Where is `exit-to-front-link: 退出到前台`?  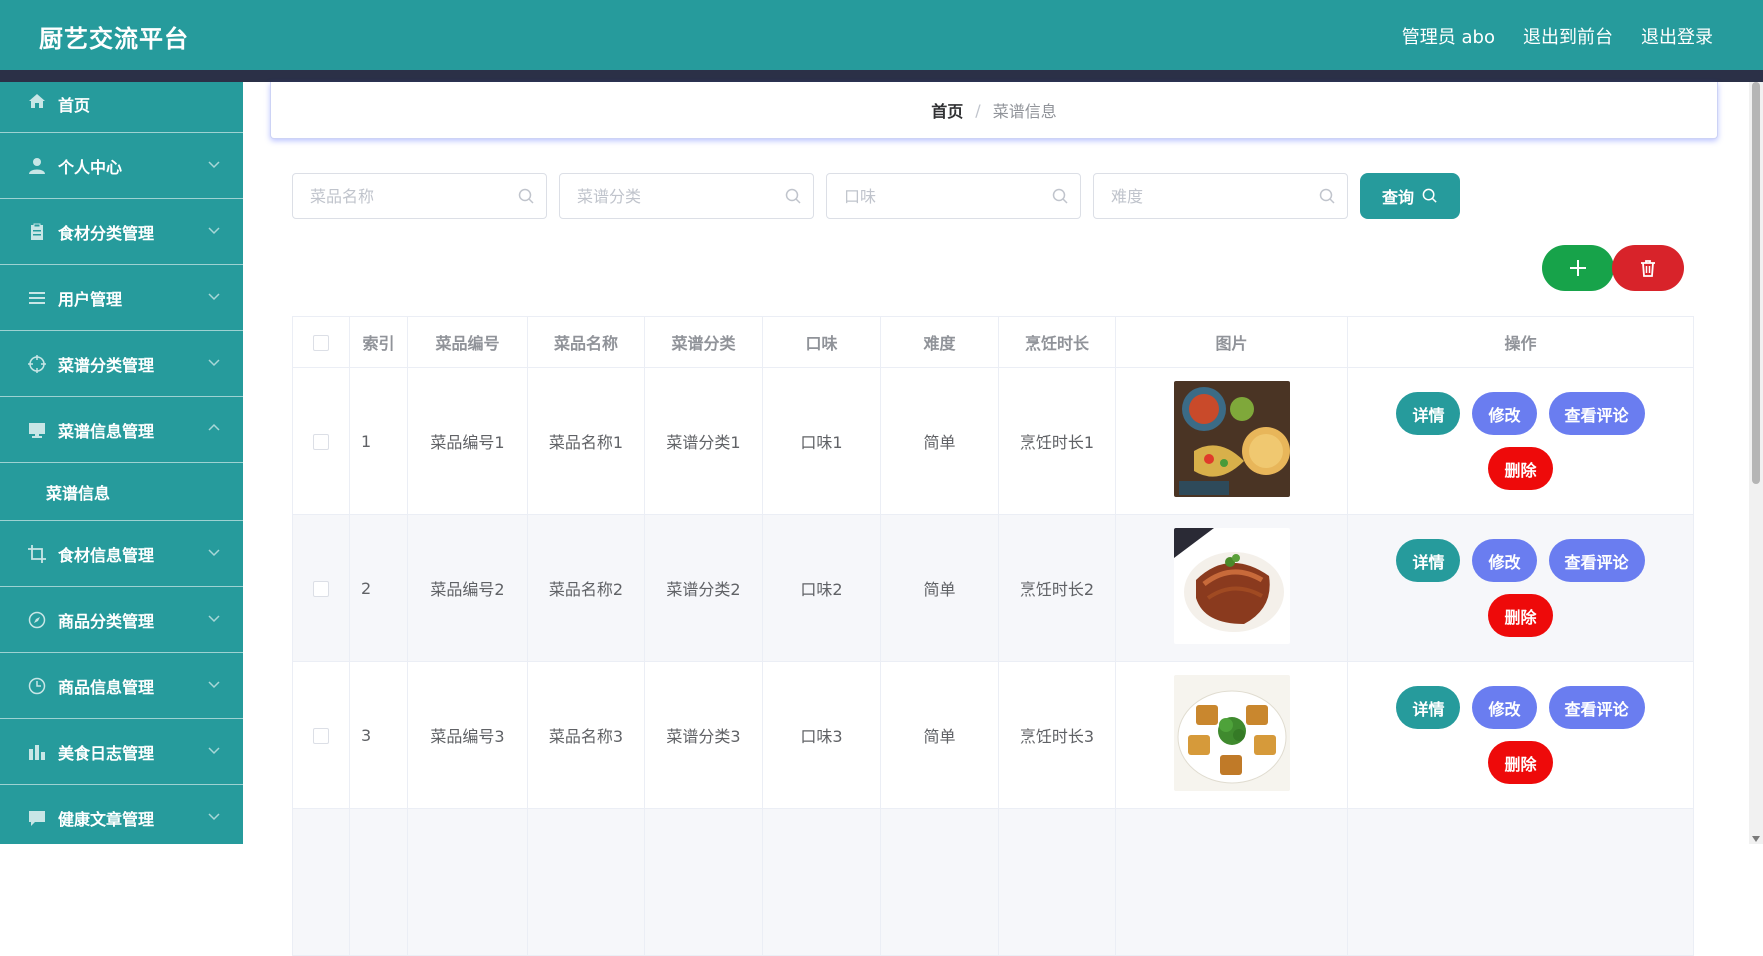 exit-to-front-link: 退出到前台 is located at coordinates (1568, 36).